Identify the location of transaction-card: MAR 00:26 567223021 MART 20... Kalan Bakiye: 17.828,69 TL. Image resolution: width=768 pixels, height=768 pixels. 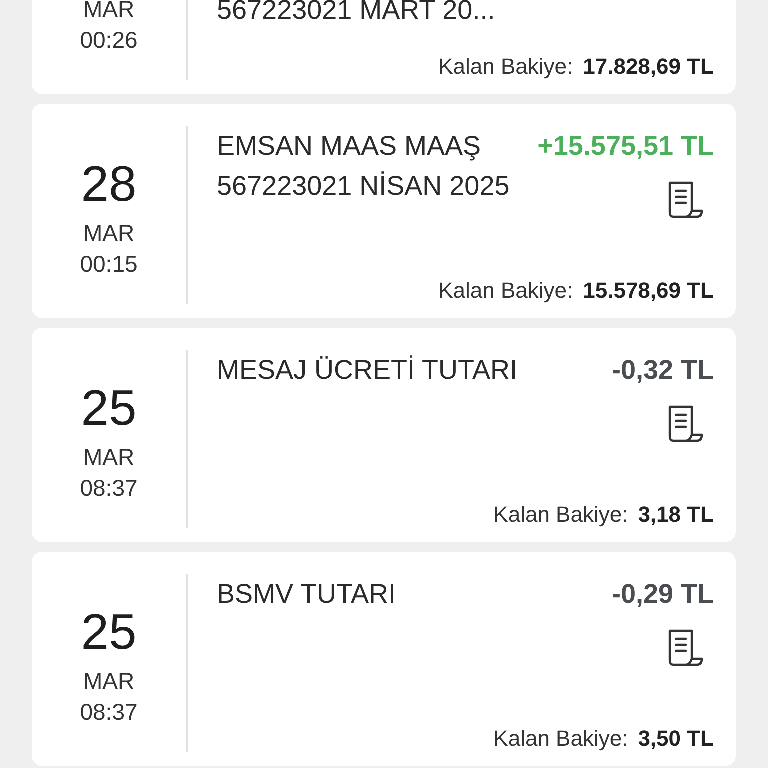
(384, 47).